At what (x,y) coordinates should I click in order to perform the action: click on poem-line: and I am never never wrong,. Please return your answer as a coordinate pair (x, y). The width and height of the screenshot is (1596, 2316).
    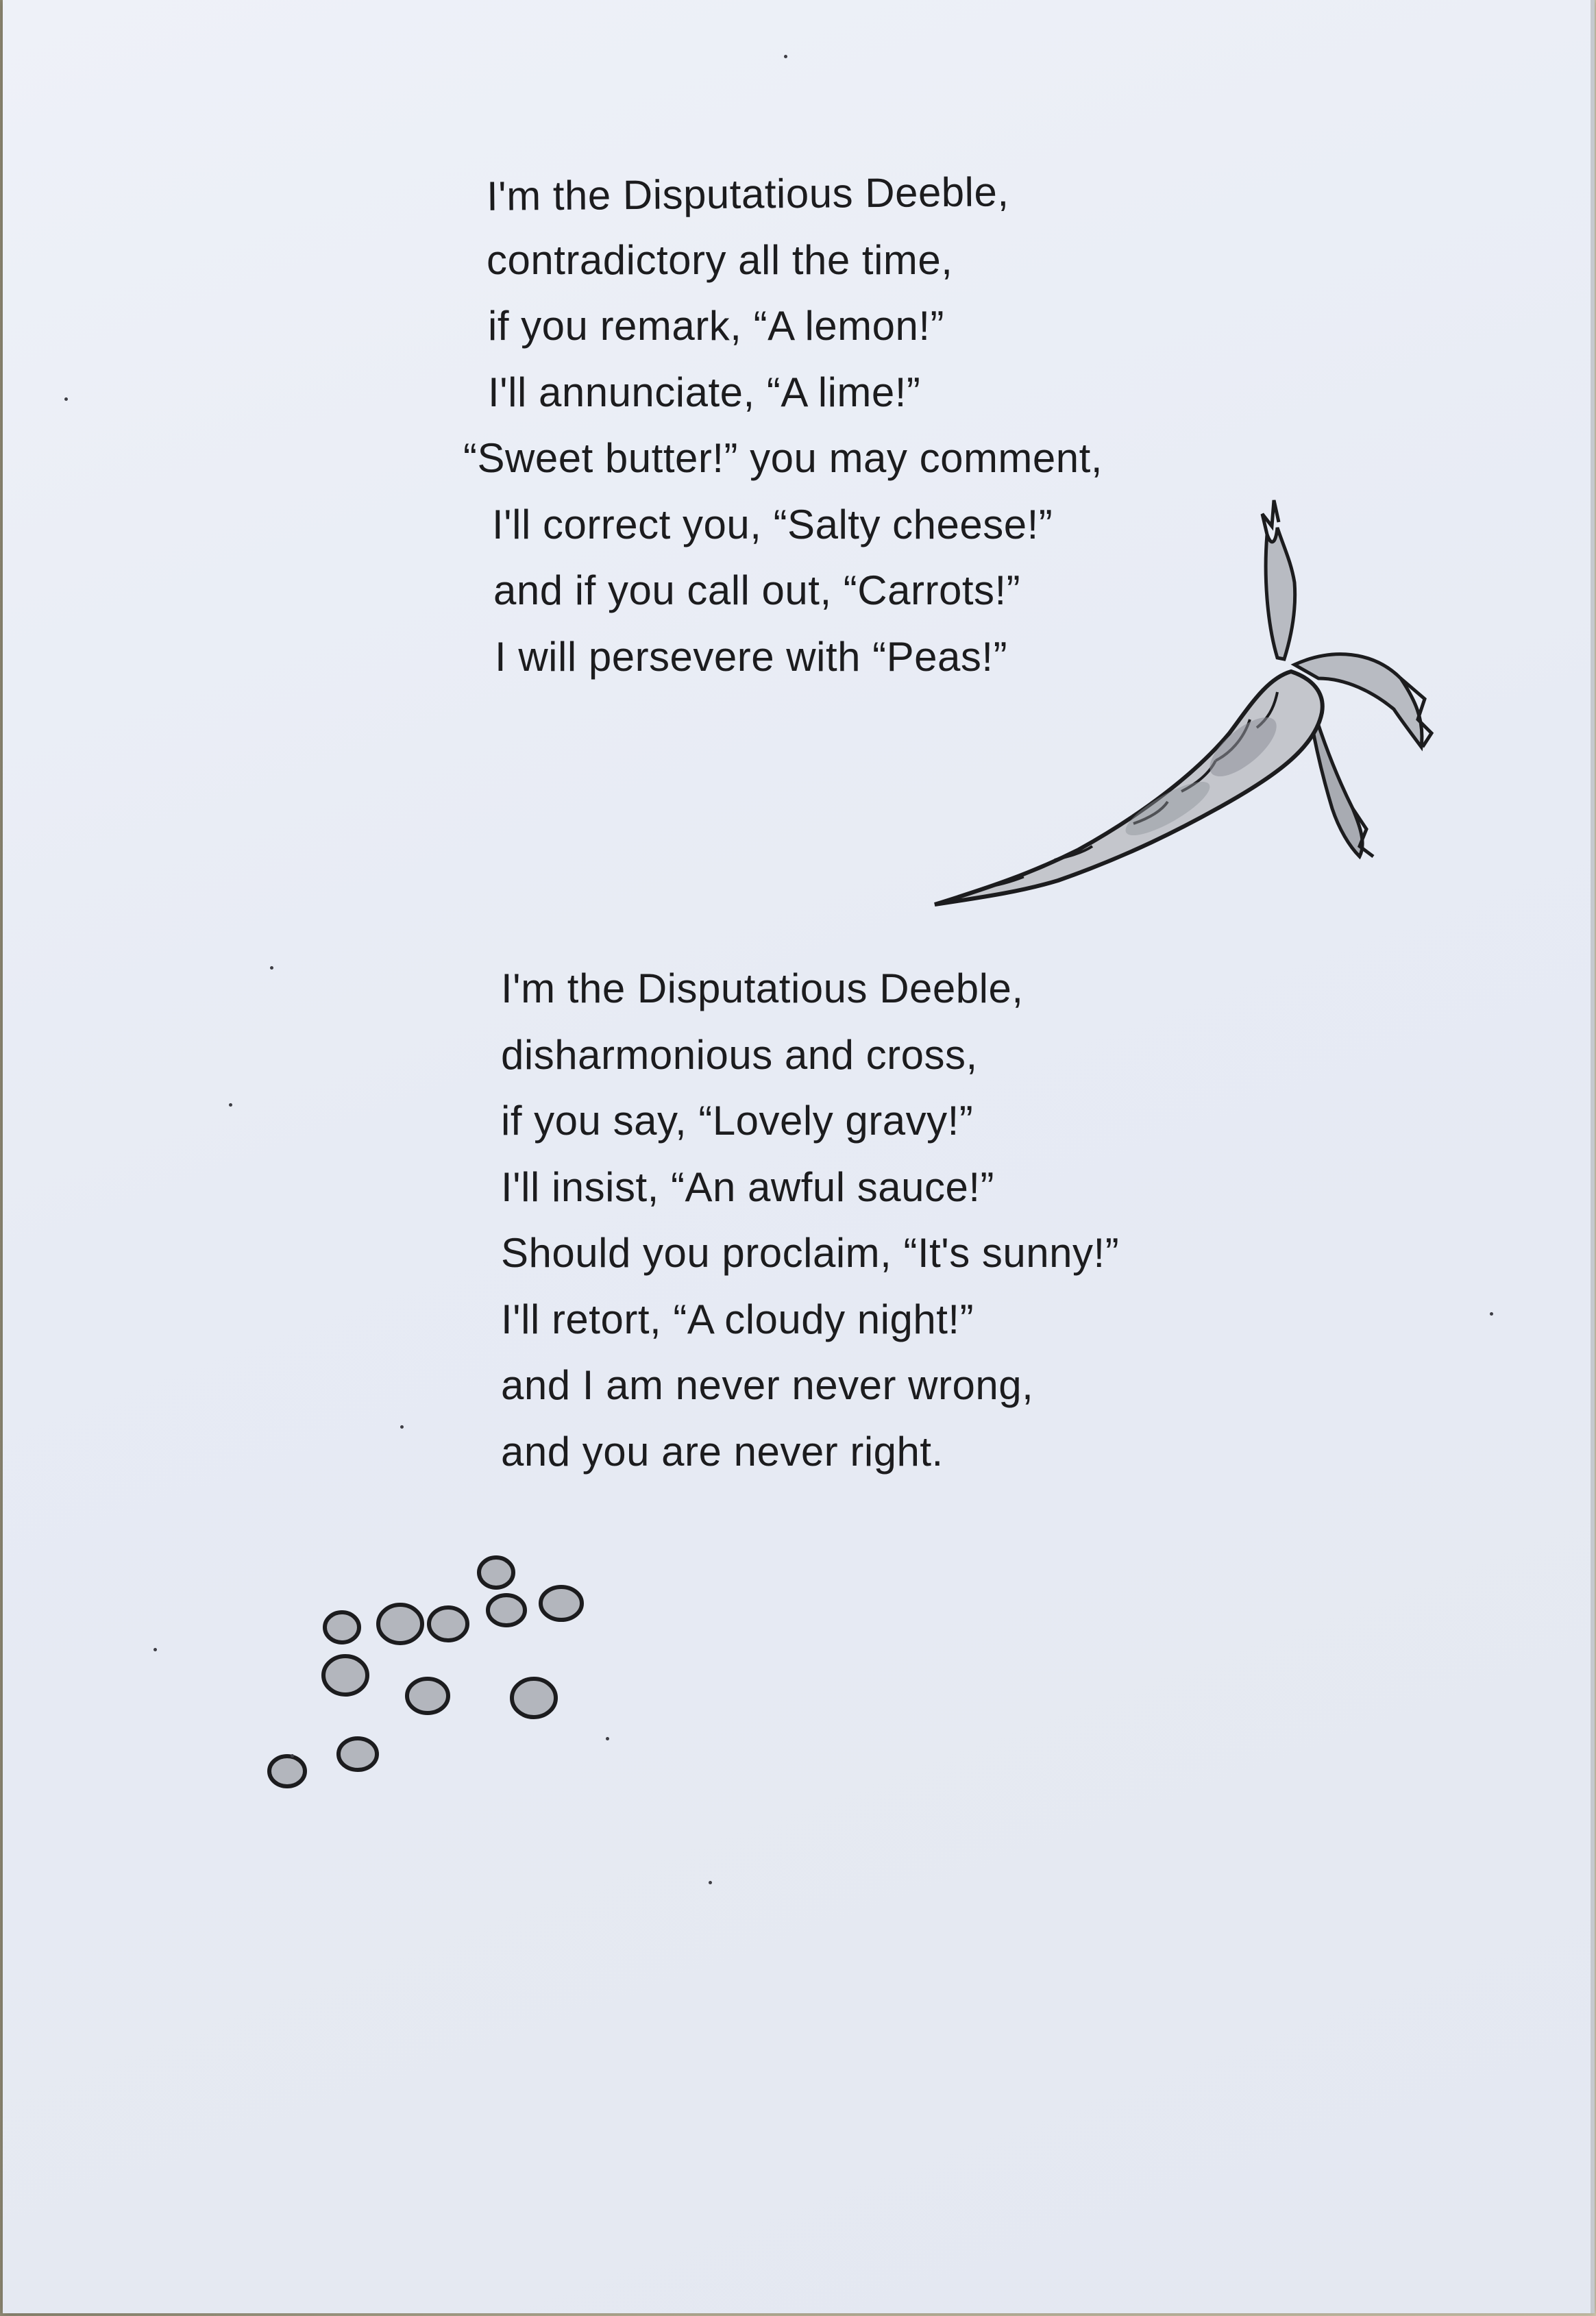
    Looking at the image, I should click on (768, 1385).